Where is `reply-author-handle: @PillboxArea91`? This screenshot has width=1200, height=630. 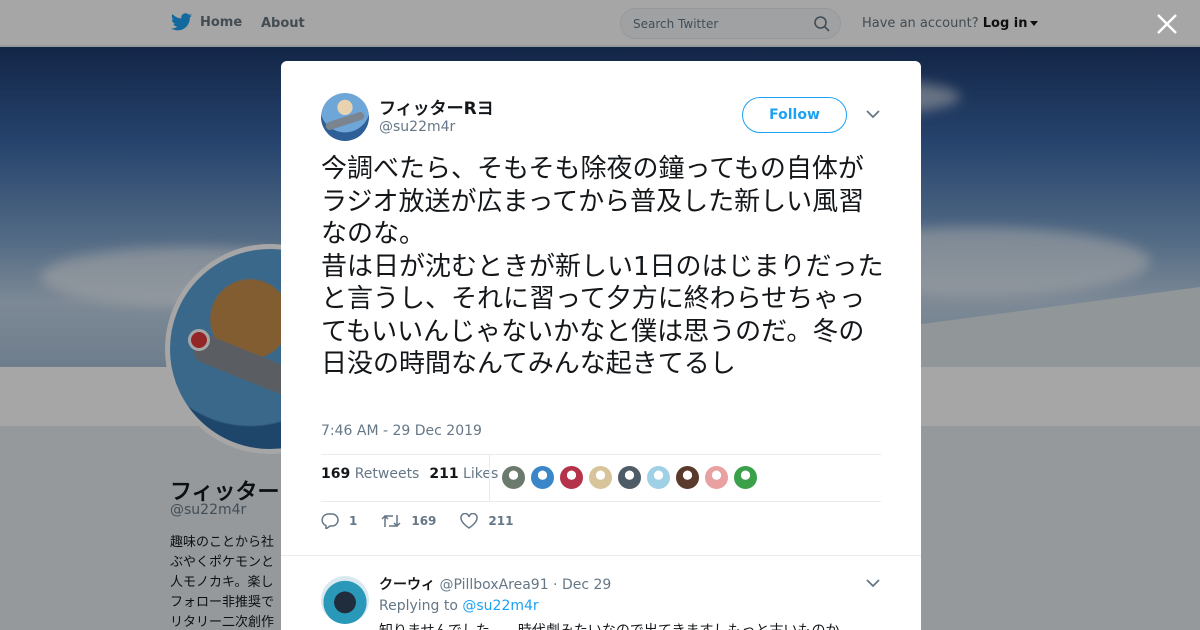 reply-author-handle: @PillboxArea91 is located at coordinates (493, 585).